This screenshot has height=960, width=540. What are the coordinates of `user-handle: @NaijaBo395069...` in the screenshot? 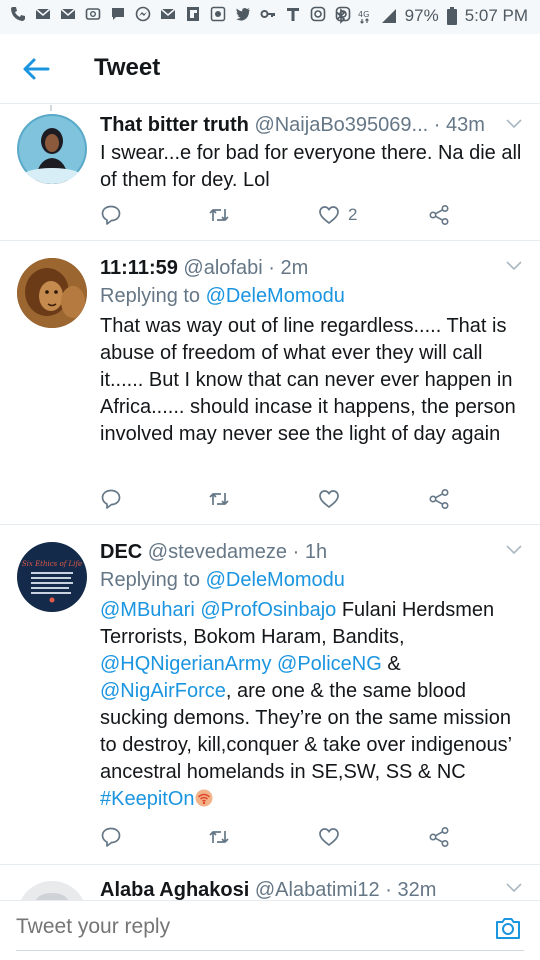 It's located at (341, 125).